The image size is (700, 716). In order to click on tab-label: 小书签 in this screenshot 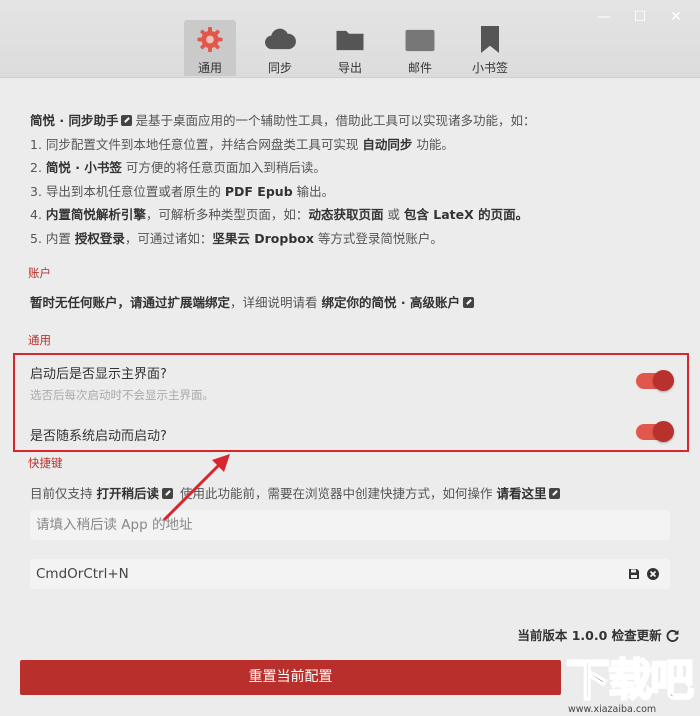, I will do `click(489, 68)`.